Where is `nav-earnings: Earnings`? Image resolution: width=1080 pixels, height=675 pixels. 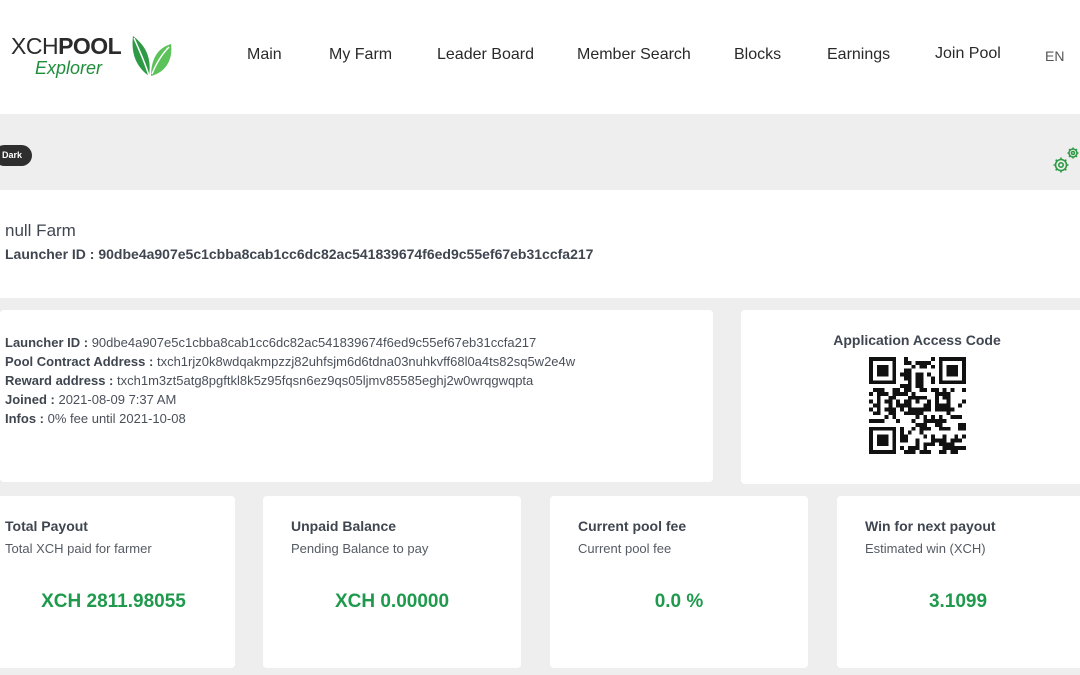
nav-earnings: Earnings is located at coordinates (858, 55).